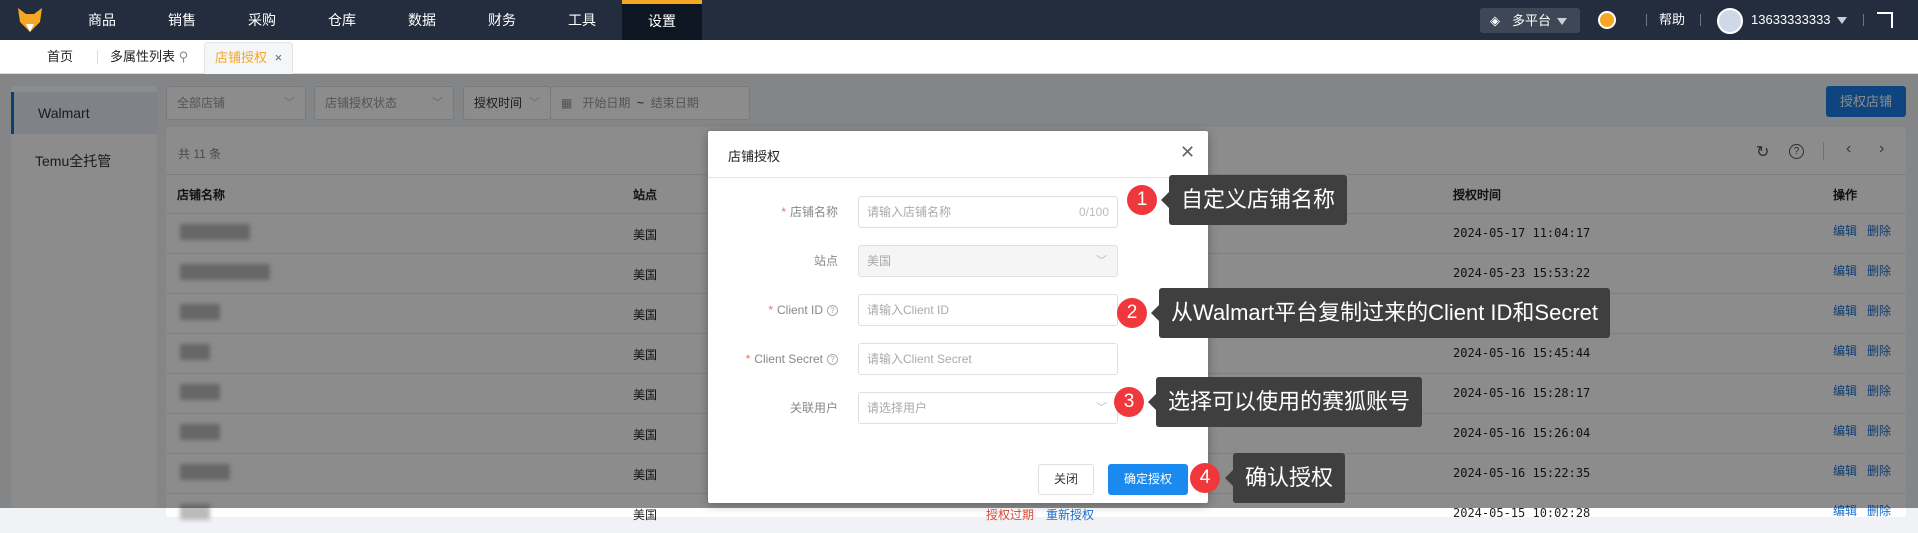 The height and width of the screenshot is (533, 1918). I want to click on nav-settings: 设置, so click(662, 20).